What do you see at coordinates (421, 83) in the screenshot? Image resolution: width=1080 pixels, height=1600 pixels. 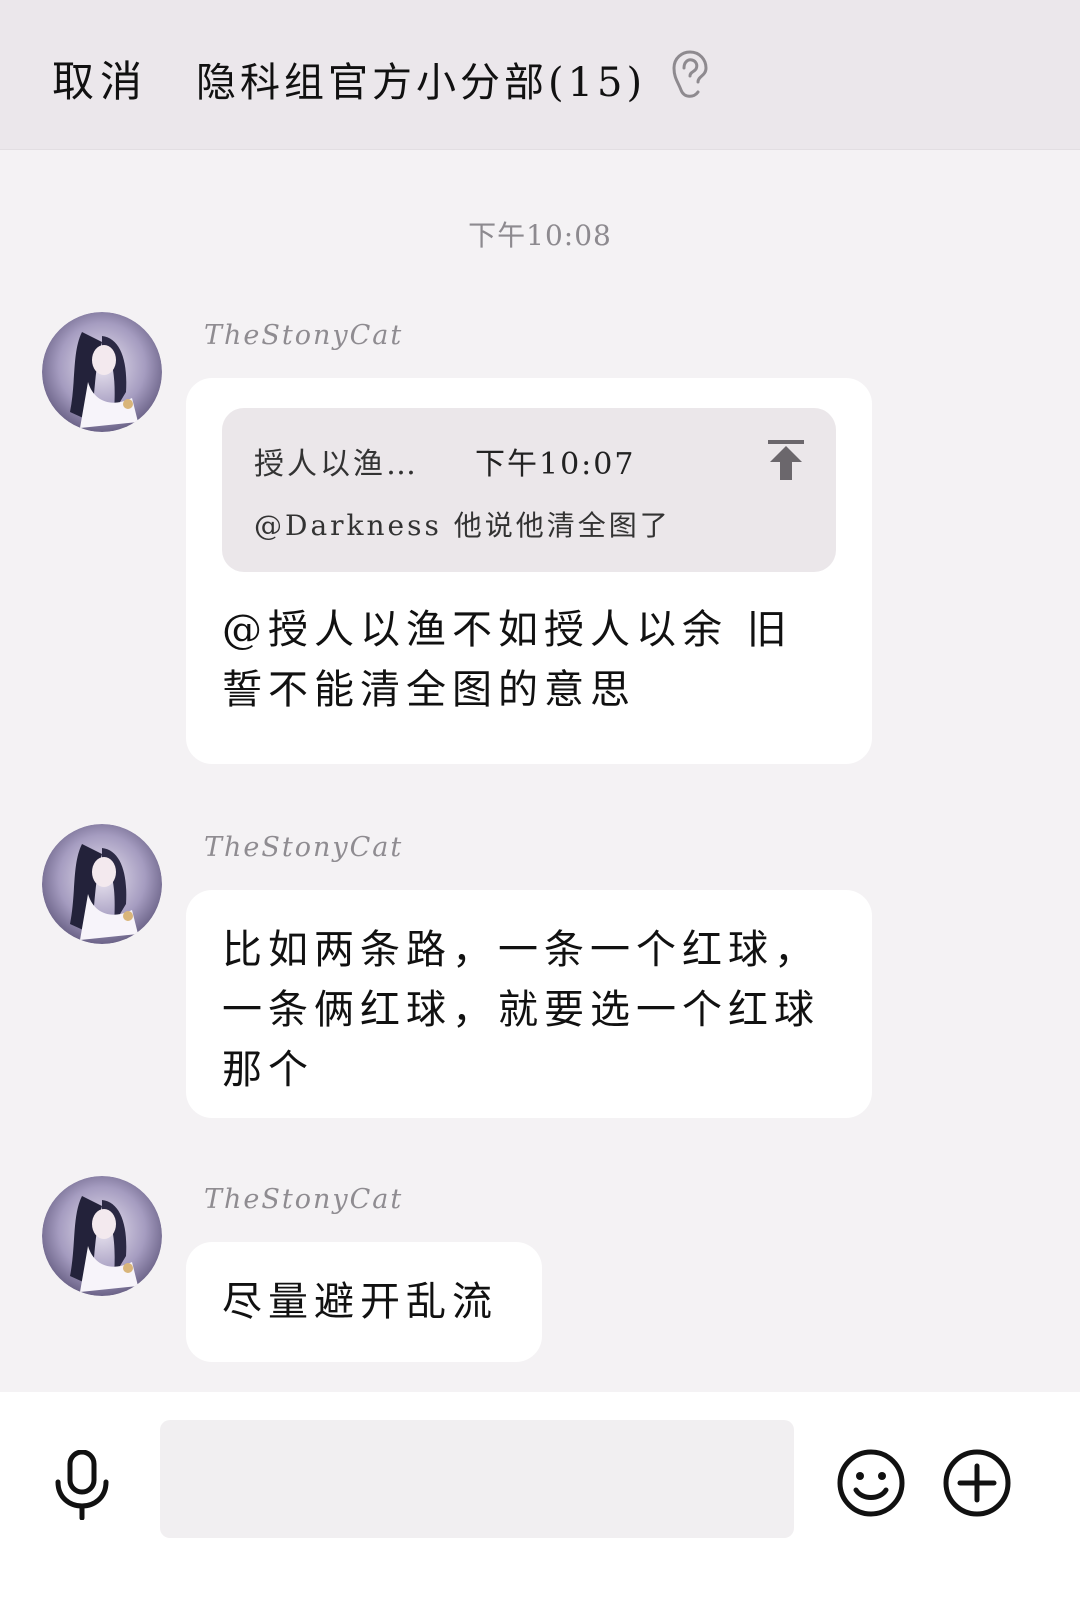 I see `chat-title: 隐科组官方小分部(15)` at bounding box center [421, 83].